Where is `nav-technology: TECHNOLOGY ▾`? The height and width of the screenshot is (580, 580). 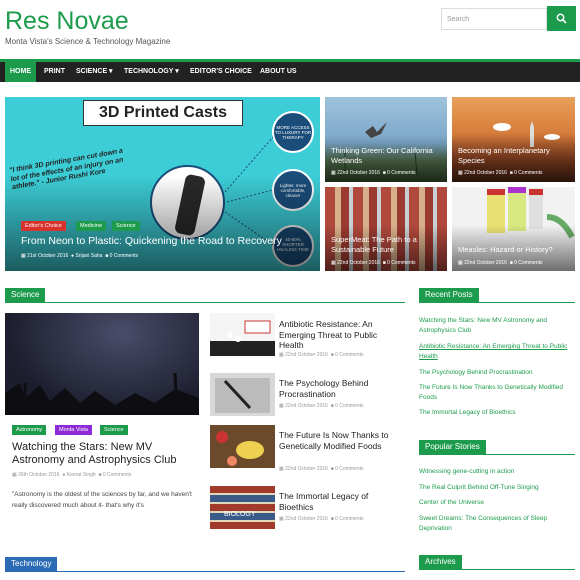 nav-technology: TECHNOLOGY ▾ is located at coordinates (151, 72).